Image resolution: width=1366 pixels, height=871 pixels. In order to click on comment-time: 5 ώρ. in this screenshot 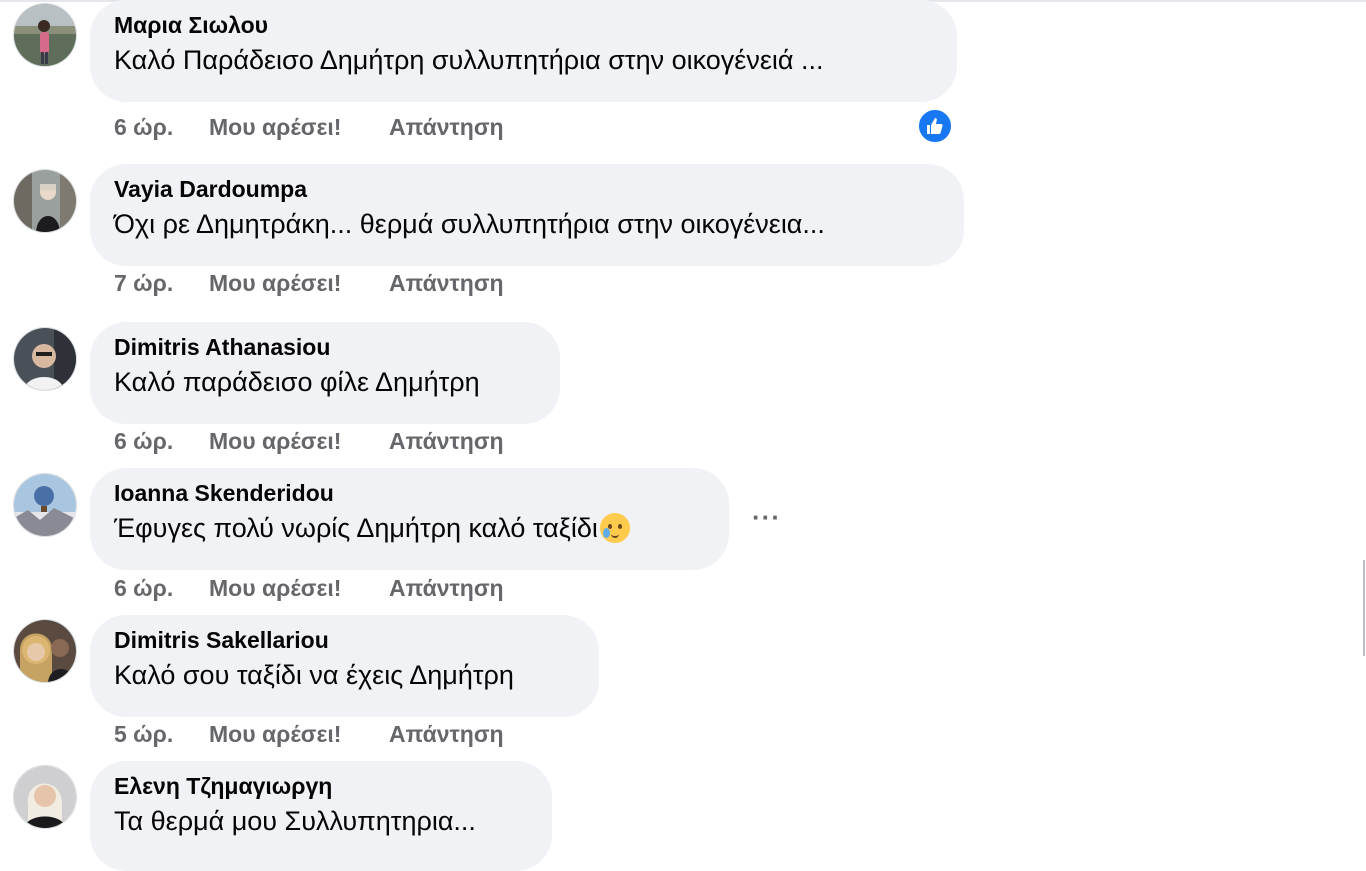, I will do `click(161, 734)`.